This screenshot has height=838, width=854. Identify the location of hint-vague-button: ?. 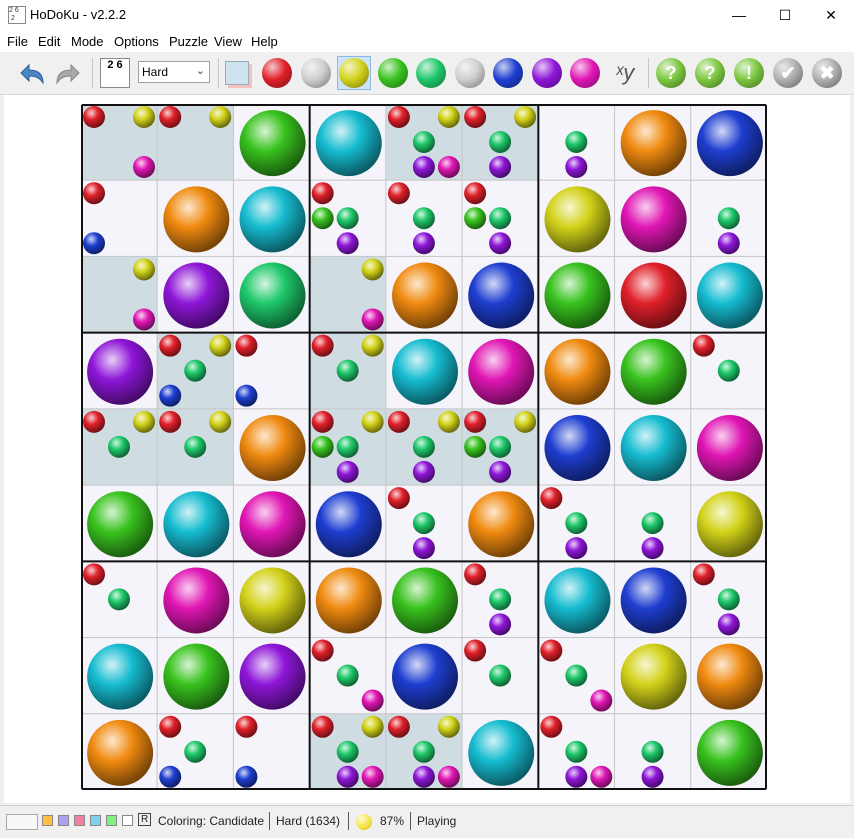
(671, 73).